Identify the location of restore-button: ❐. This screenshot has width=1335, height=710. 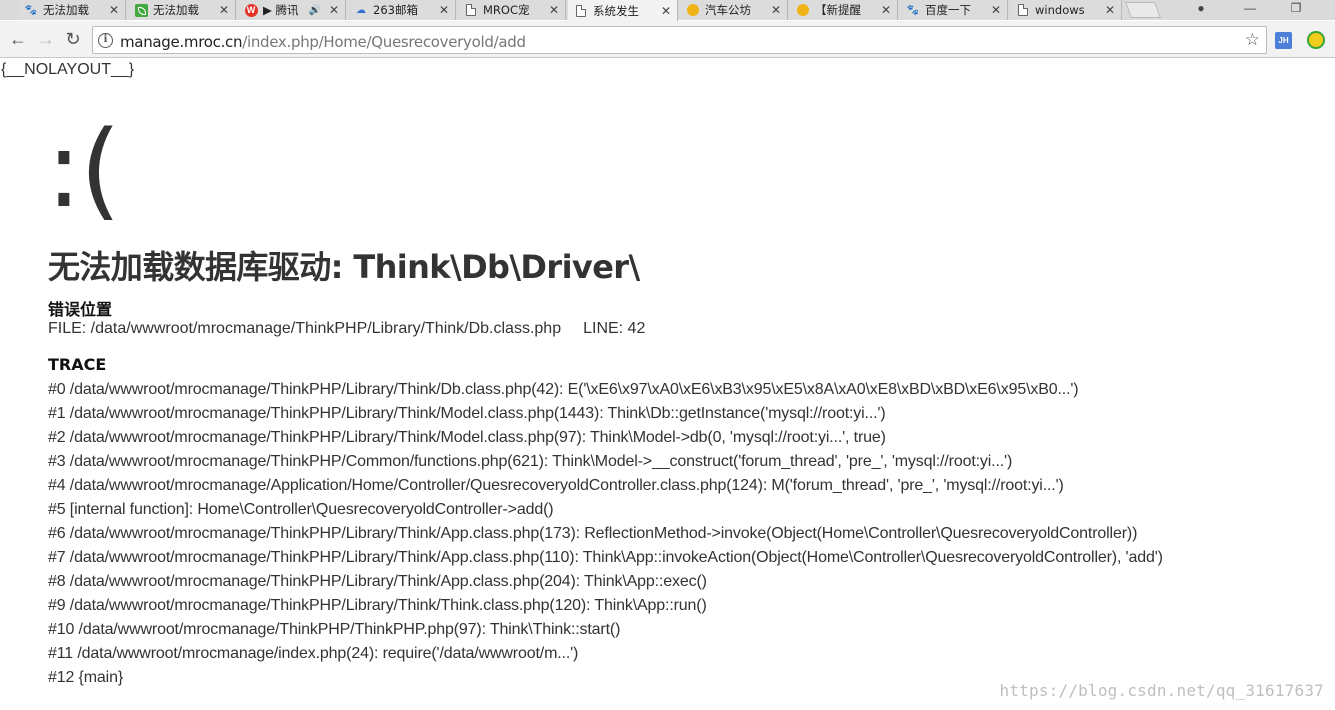
(1296, 10).